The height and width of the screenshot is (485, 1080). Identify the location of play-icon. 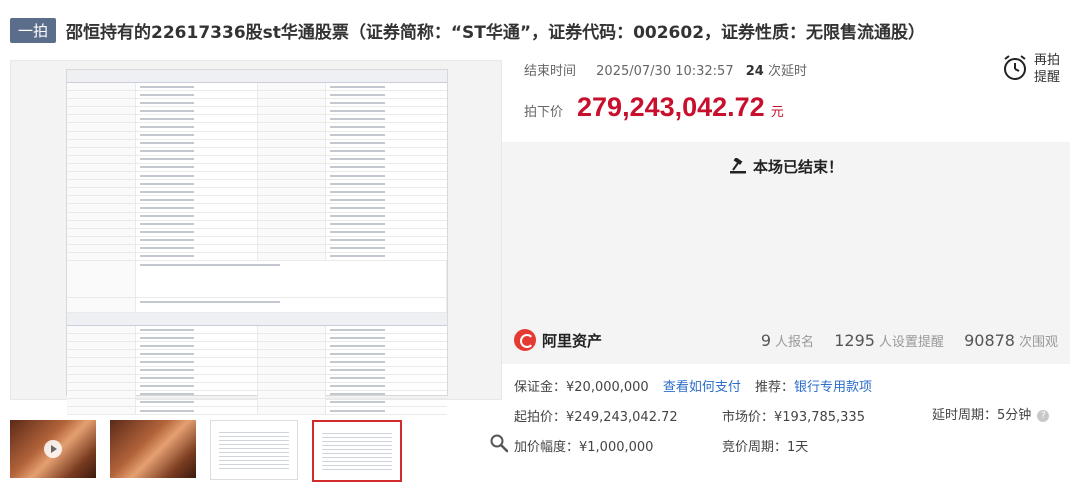
(53, 449).